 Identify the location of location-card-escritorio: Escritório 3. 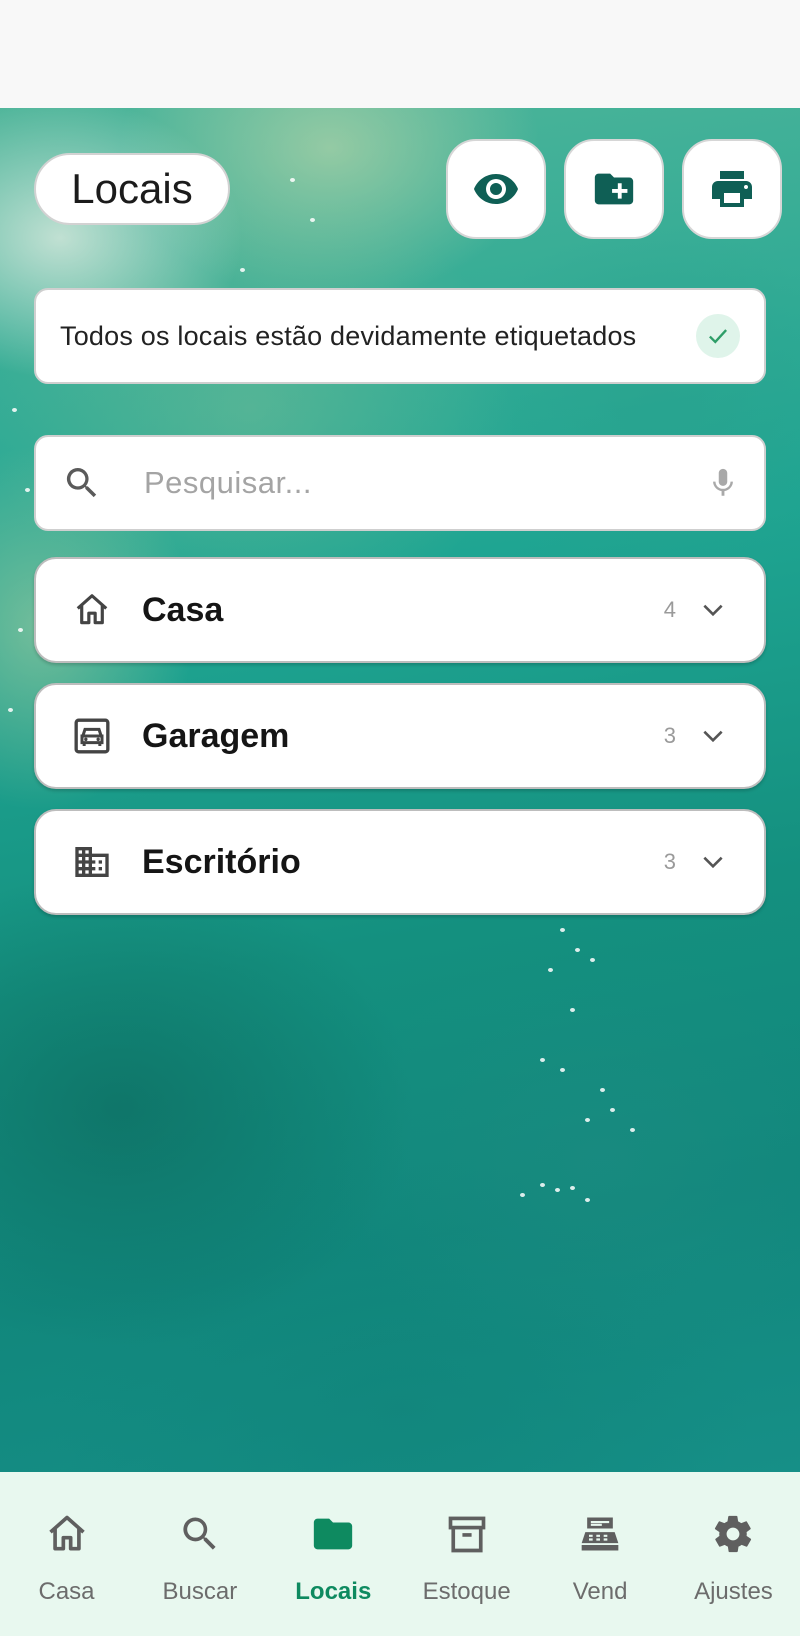
(400, 862).